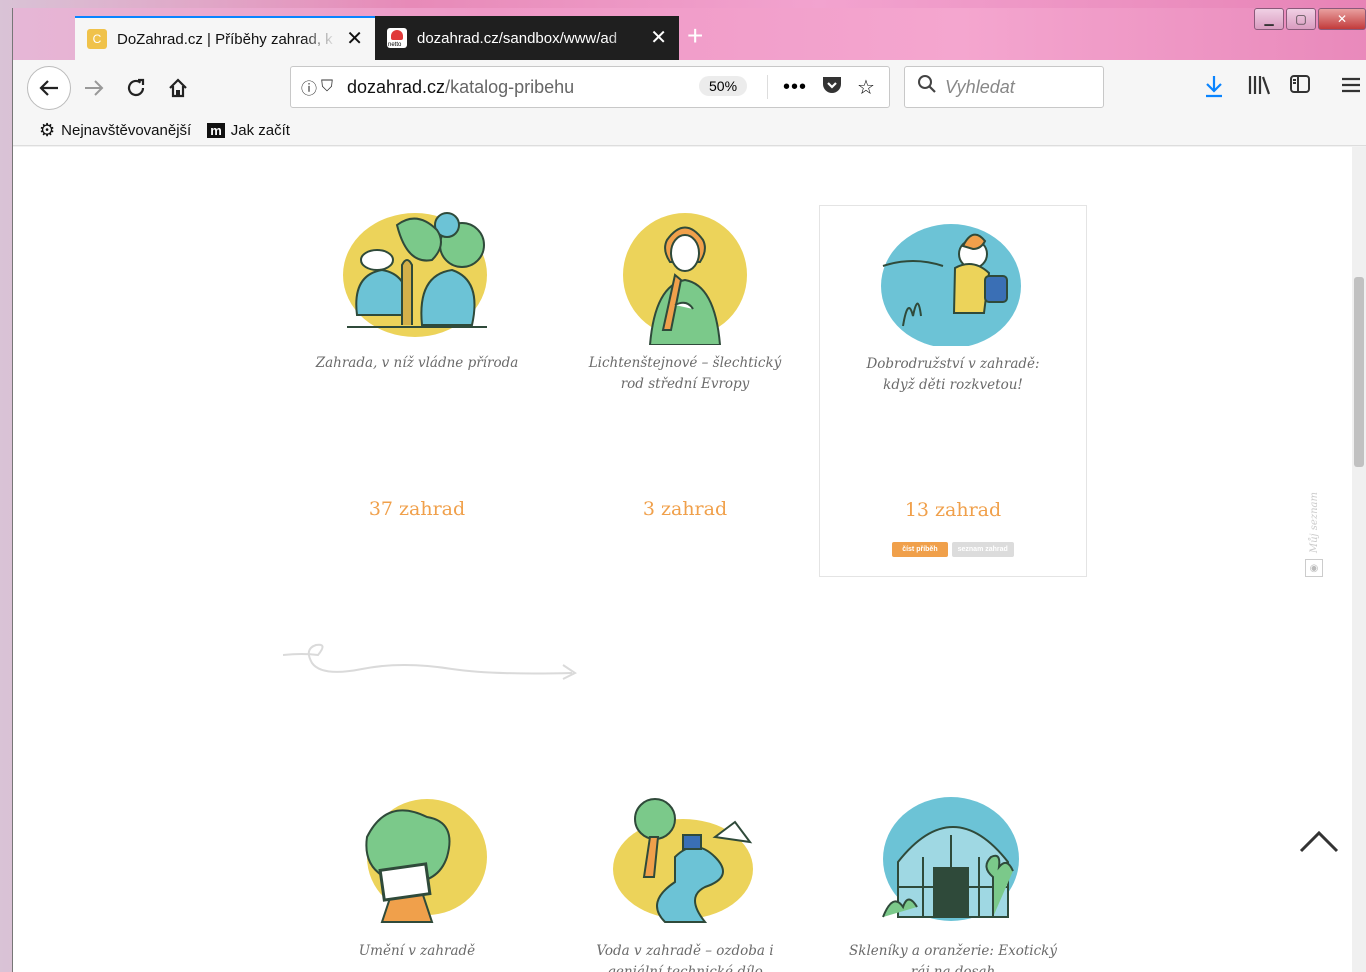 Image resolution: width=1366 pixels, height=972 pixels. I want to click on url-host: dozahrad.cz, so click(396, 86).